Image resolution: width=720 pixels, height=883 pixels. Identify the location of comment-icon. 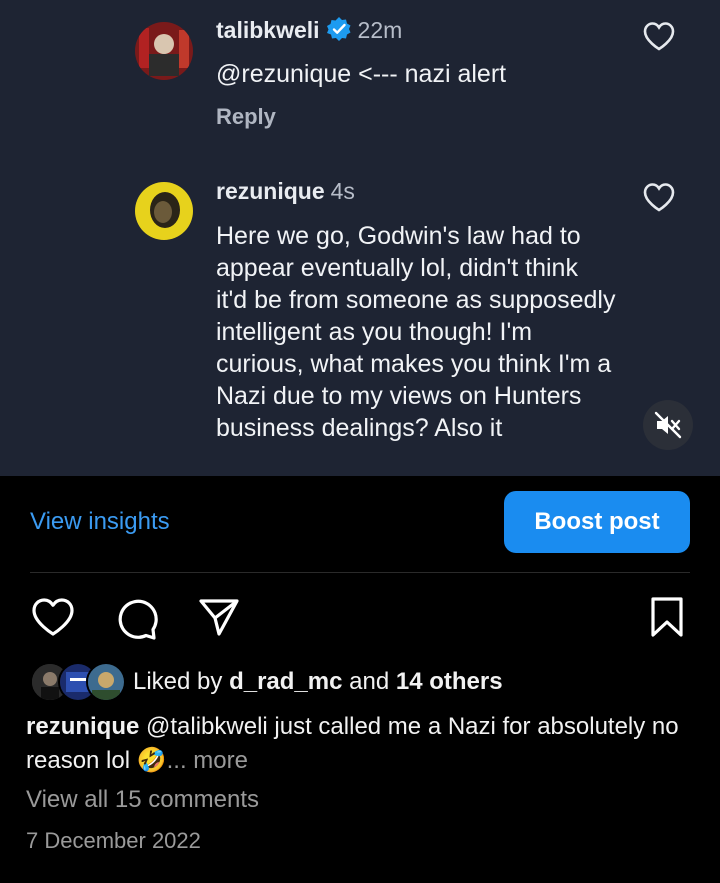
(136, 620).